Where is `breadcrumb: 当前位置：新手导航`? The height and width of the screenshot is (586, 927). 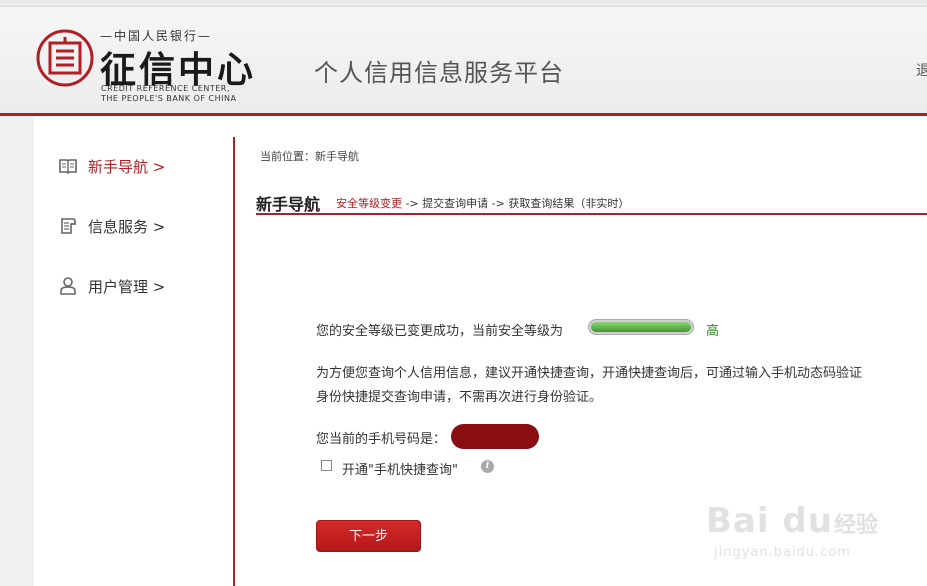 breadcrumb: 当前位置：新手导航 is located at coordinates (309, 156).